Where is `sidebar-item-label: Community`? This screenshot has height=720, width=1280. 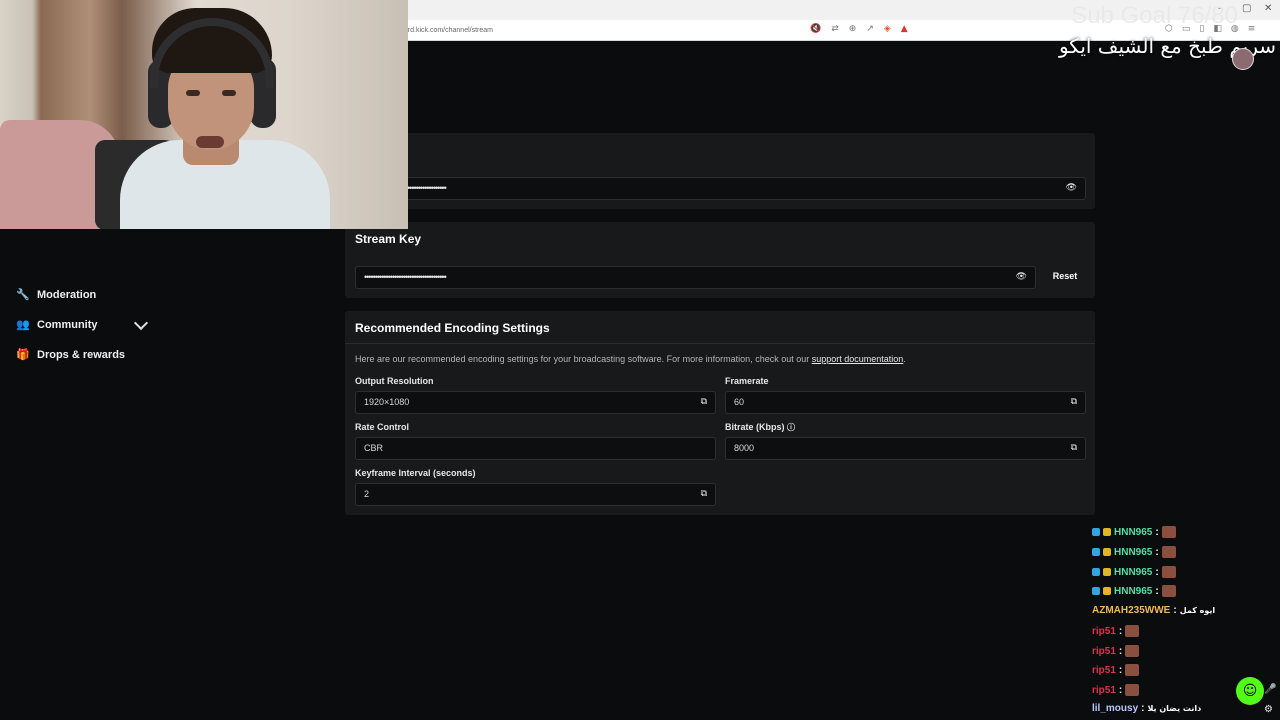 sidebar-item-label: Community is located at coordinates (67, 324).